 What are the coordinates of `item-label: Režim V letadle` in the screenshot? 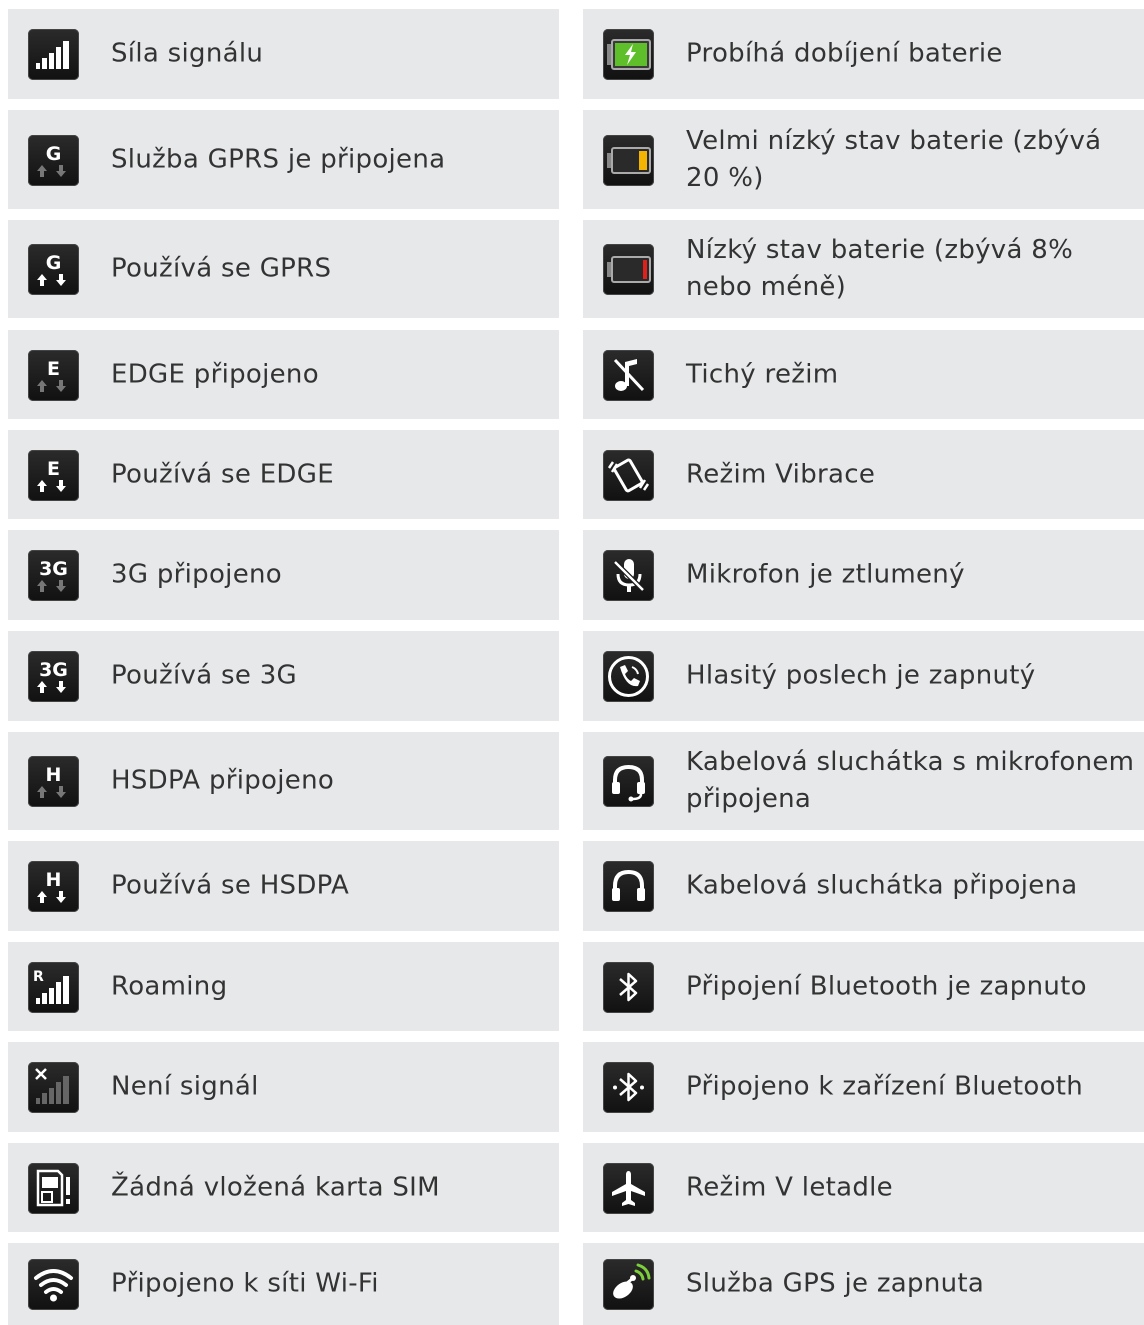 It's located at (789, 1187).